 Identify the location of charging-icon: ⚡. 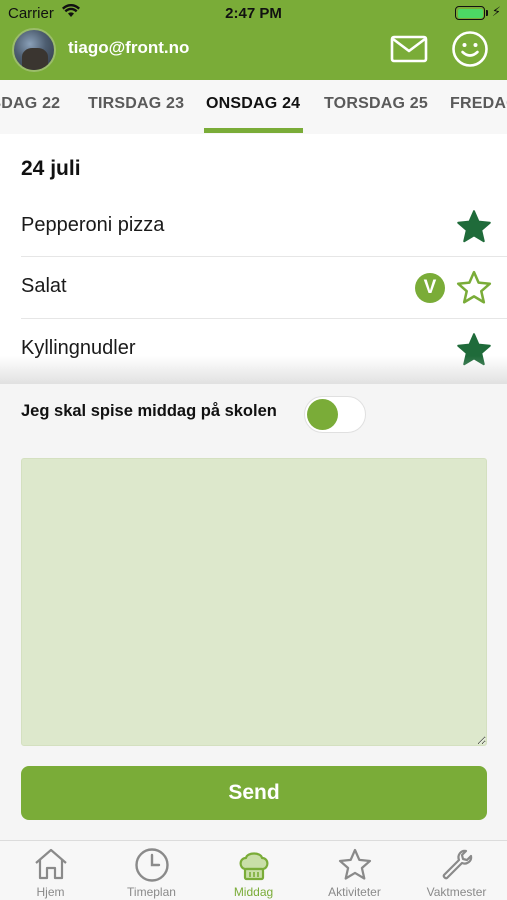
(496, 11).